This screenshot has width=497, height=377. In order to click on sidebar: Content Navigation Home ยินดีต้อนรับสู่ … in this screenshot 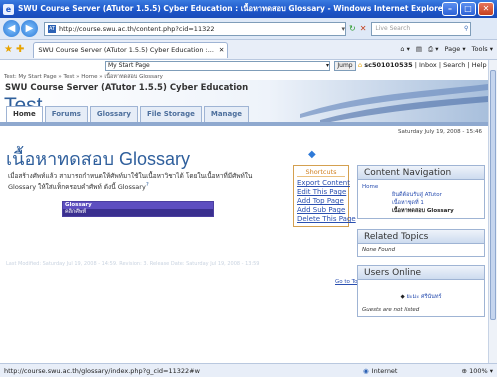, I will do `click(421, 241)`.